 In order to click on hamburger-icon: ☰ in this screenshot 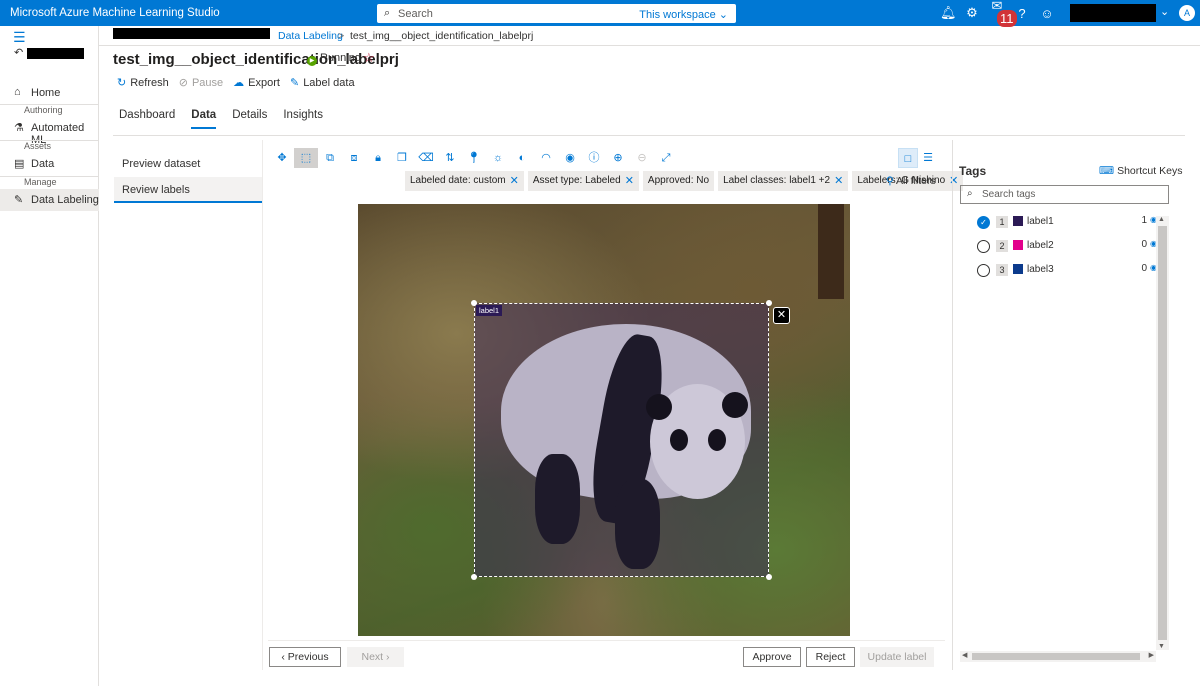, I will do `click(19, 37)`.